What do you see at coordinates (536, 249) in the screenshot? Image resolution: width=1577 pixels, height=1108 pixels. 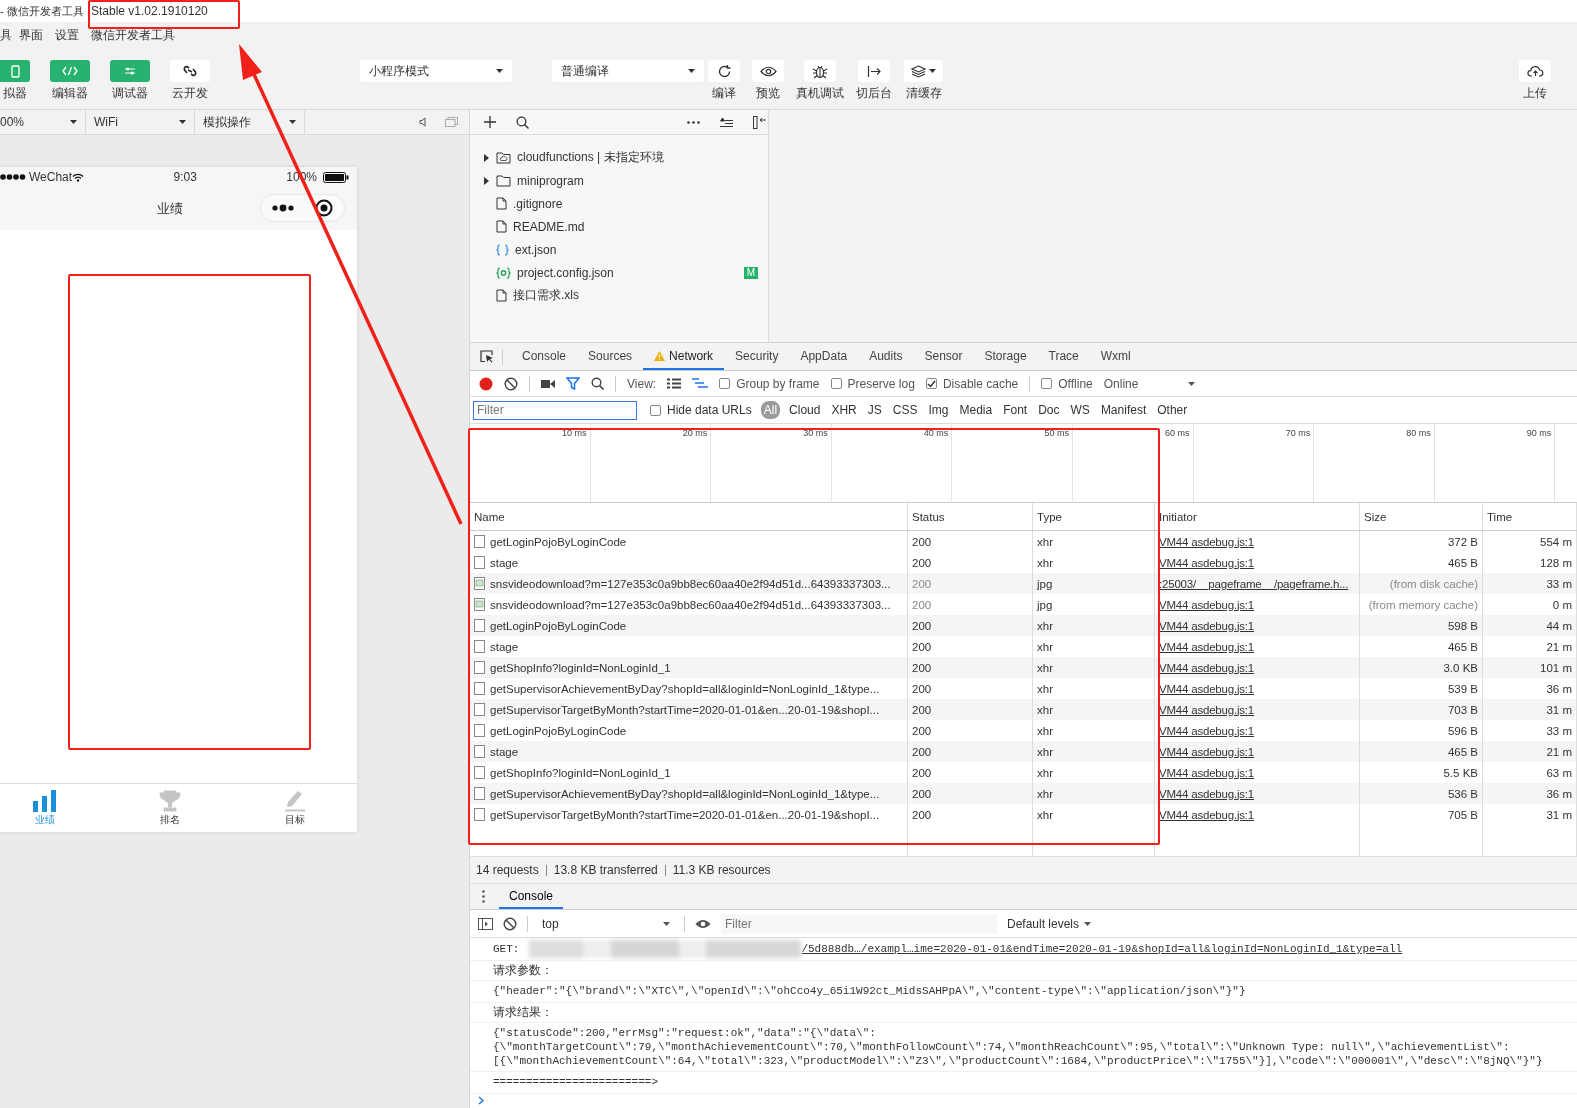 I see `file-name: ext.json` at bounding box center [536, 249].